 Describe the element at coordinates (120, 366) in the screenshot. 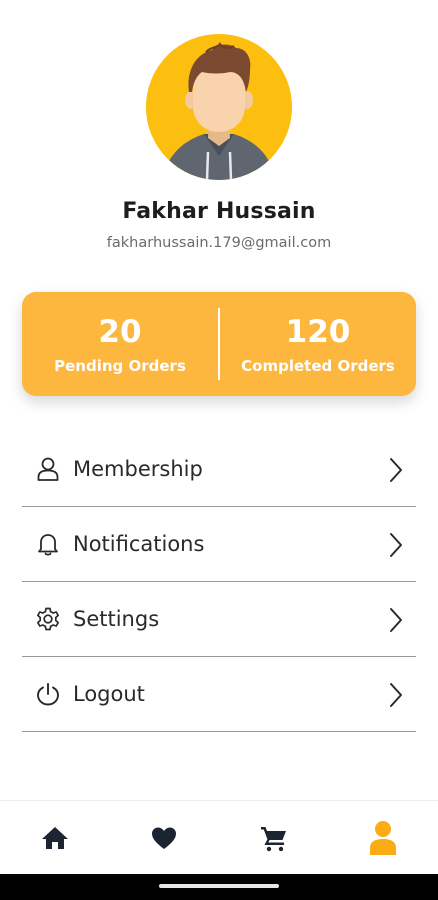

I see `pending-orders-label: Pending Orders` at that location.